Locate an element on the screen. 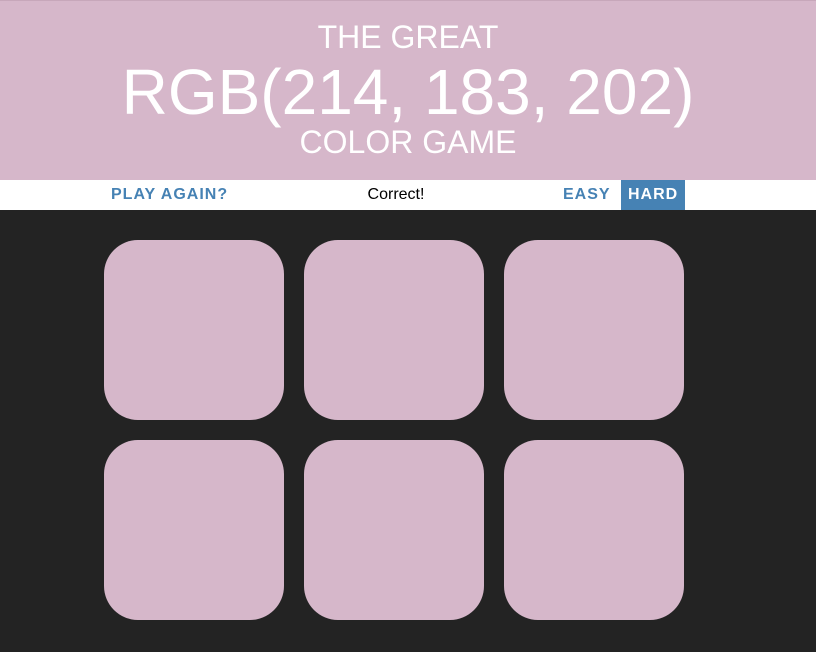 This screenshot has height=652, width=816. title-bottom-line: COLOR GAME is located at coordinates (408, 142).